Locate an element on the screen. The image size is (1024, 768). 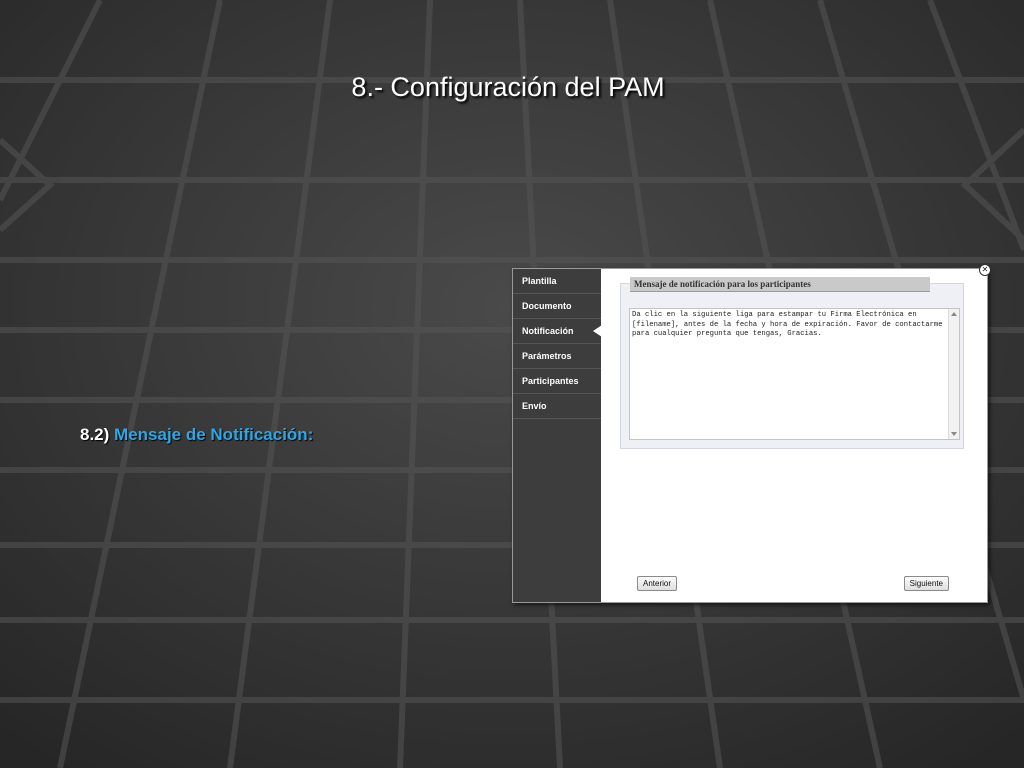
subtitle-number: 8.2) is located at coordinates (95, 434).